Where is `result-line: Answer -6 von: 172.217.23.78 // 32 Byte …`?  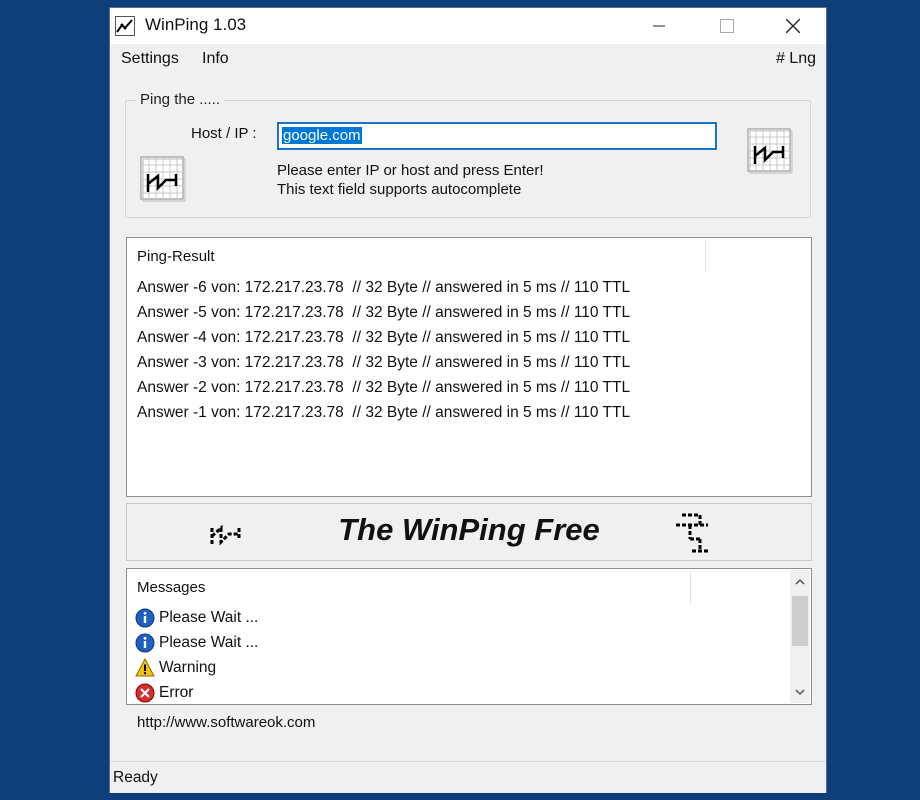
result-line: Answer -6 von: 172.217.23.78 // 32 Byte … is located at coordinates (384, 287).